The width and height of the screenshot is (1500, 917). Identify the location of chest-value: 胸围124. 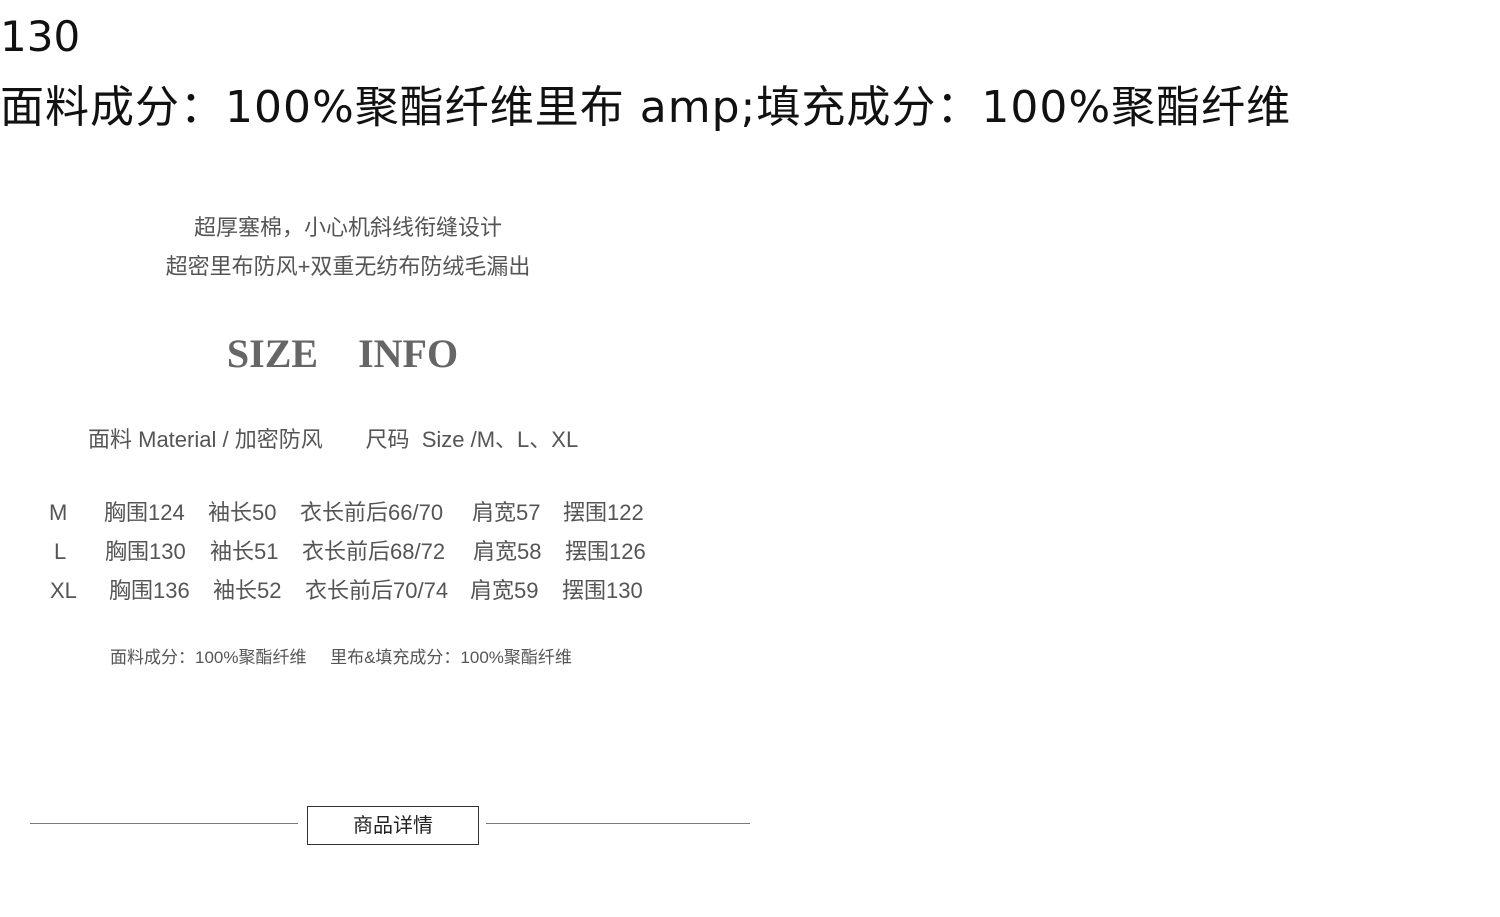
(144, 512).